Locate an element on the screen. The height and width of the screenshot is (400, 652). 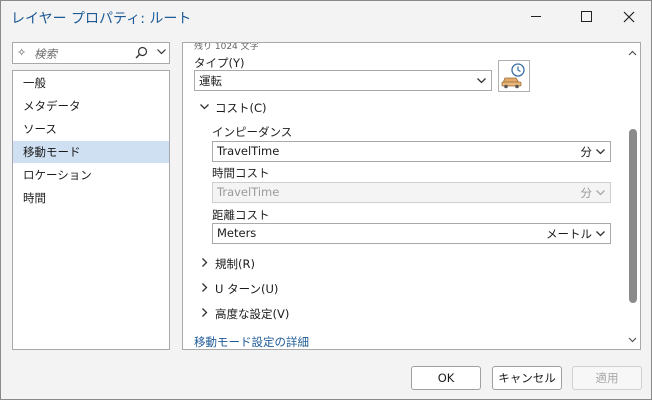
time-cost-select: TravelTime 分 is located at coordinates (411, 192).